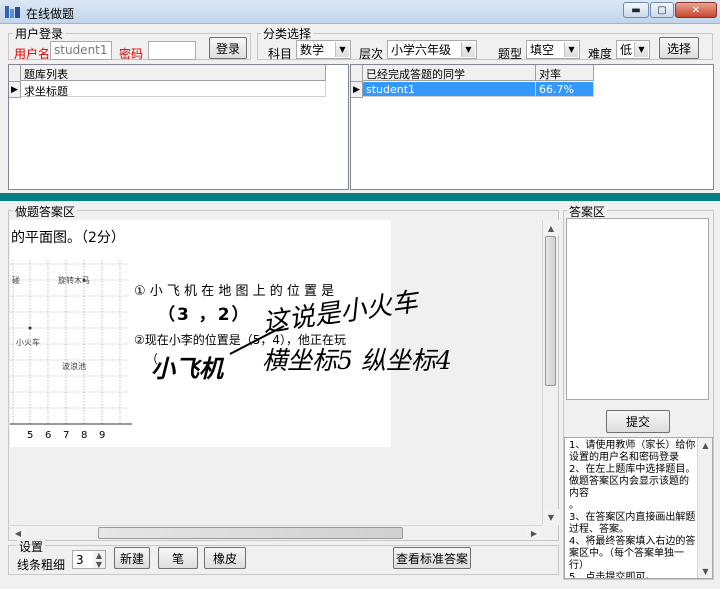 This screenshot has height=589, width=720. What do you see at coordinates (357, 360) in the screenshot?
I see `ink-line-3: 横坐标5 纵坐标4` at bounding box center [357, 360].